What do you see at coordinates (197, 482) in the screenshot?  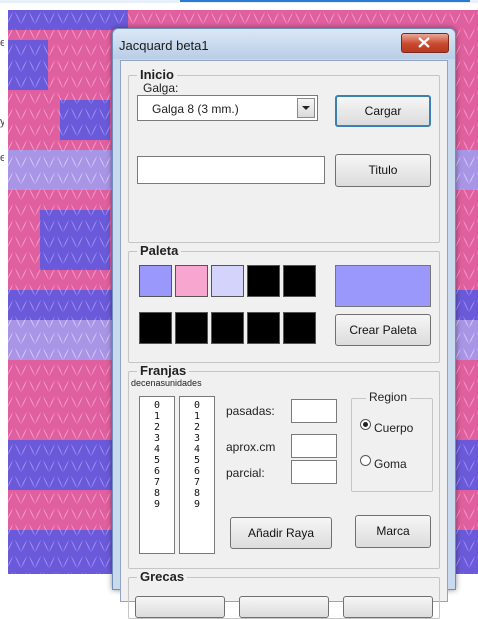 I see `unidades-item: 7` at bounding box center [197, 482].